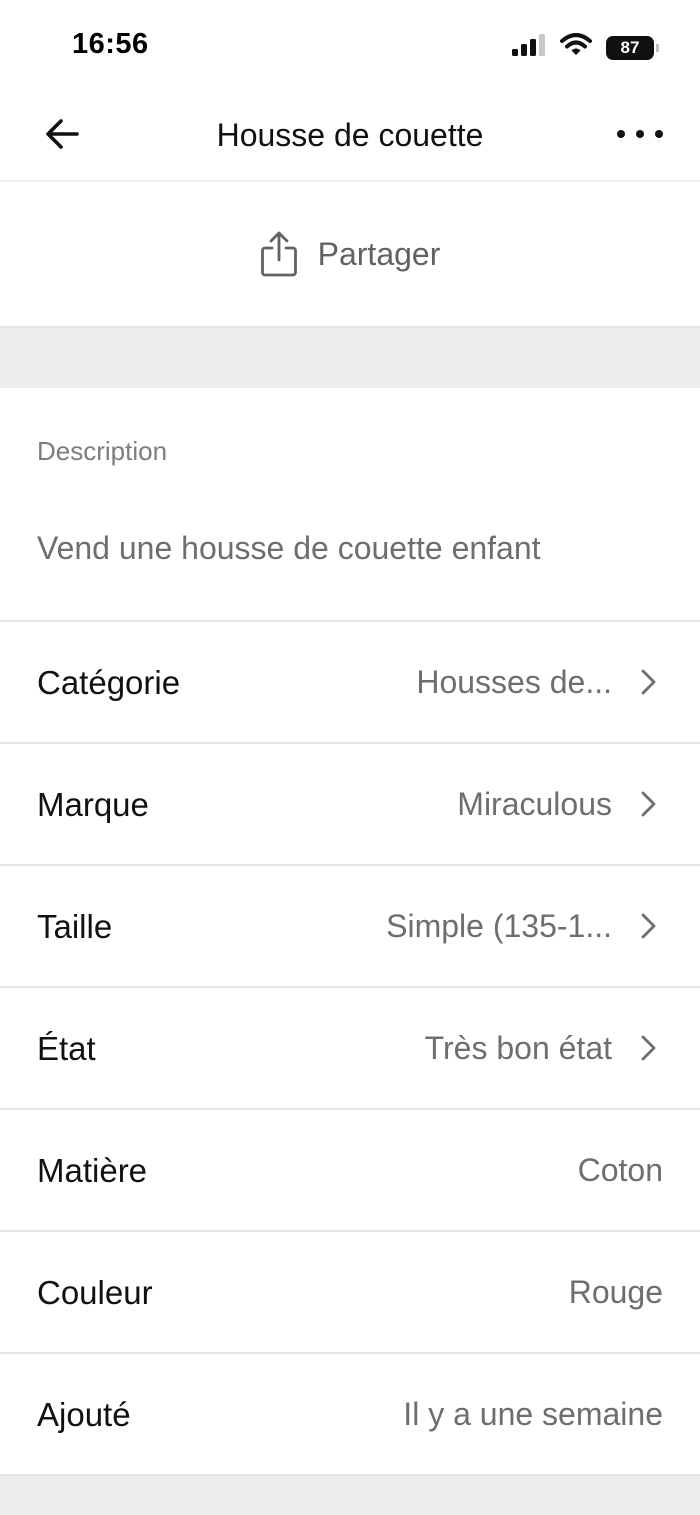 This screenshot has width=700, height=1515. I want to click on attribute-label: Ajouté, so click(84, 1414).